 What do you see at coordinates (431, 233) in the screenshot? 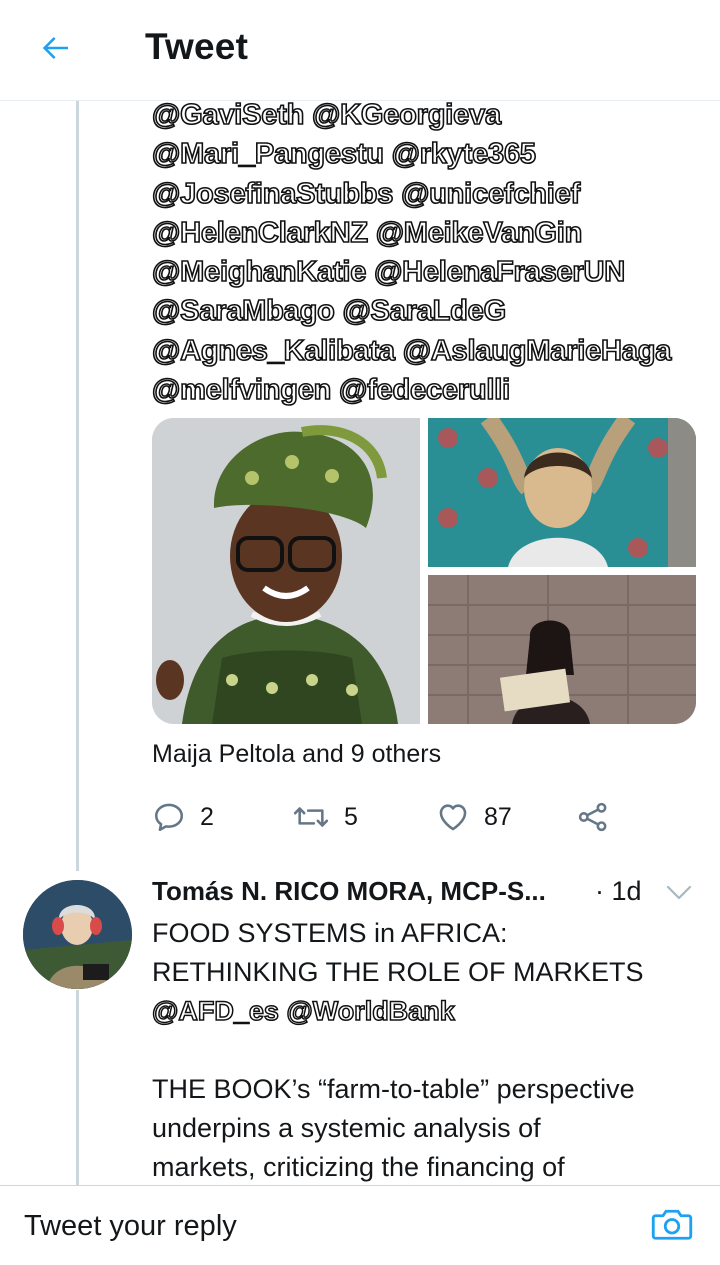
I see `mention-line: @HelenClarkNZ @MeikeVanGin` at bounding box center [431, 233].